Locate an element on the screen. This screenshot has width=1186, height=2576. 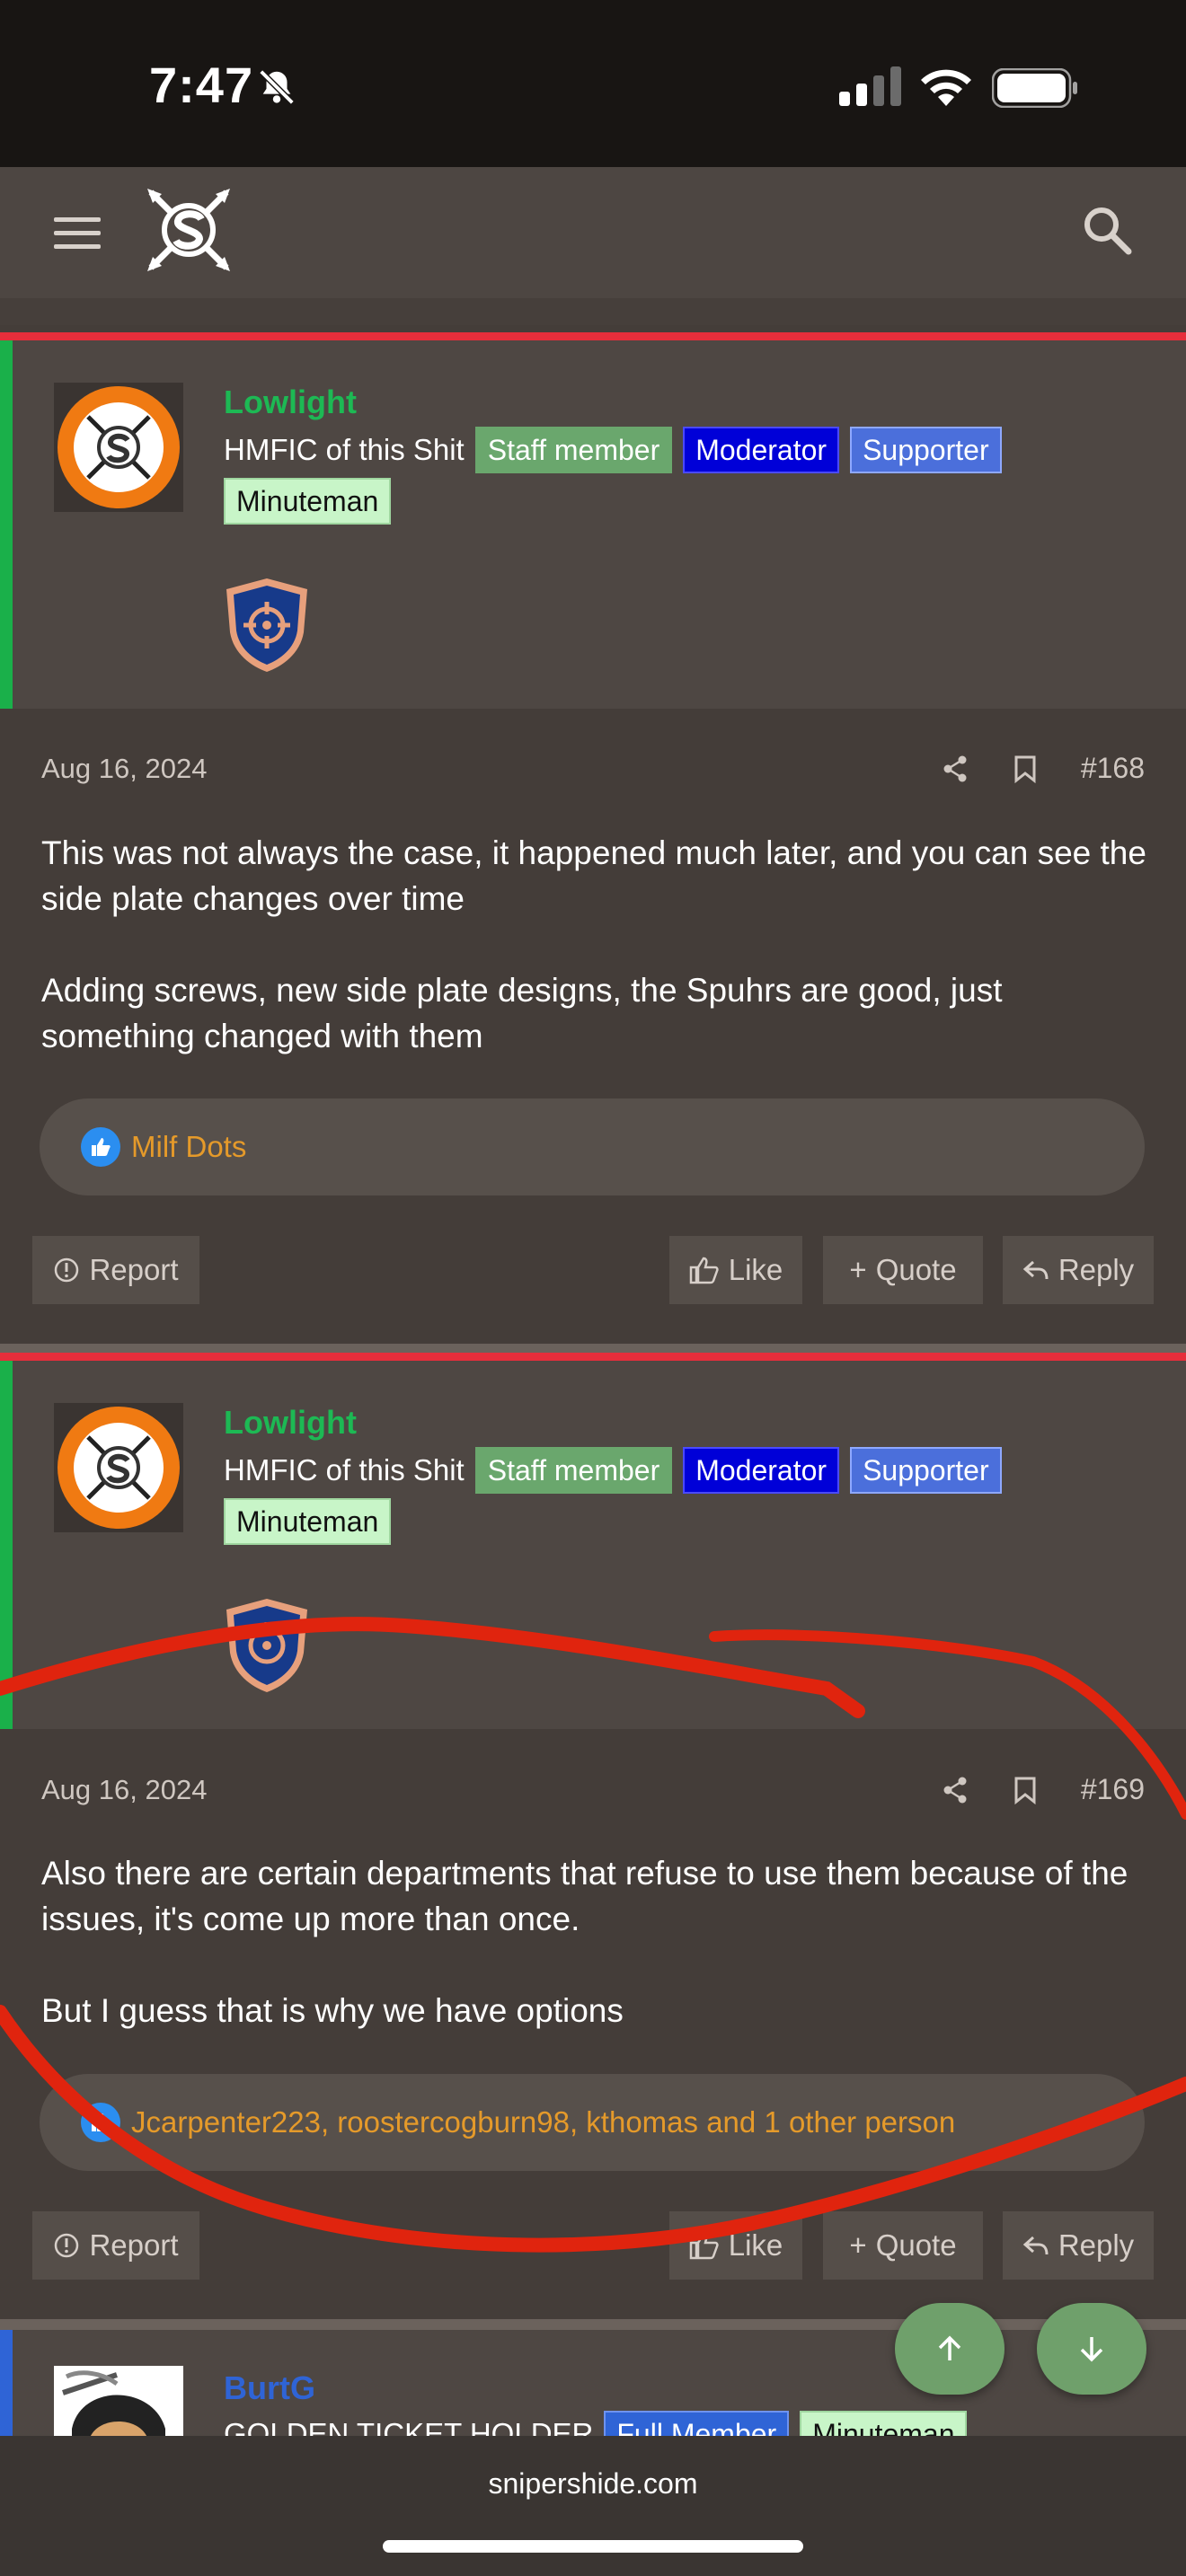
full-member-badge: Full Member is located at coordinates (697, 2423).